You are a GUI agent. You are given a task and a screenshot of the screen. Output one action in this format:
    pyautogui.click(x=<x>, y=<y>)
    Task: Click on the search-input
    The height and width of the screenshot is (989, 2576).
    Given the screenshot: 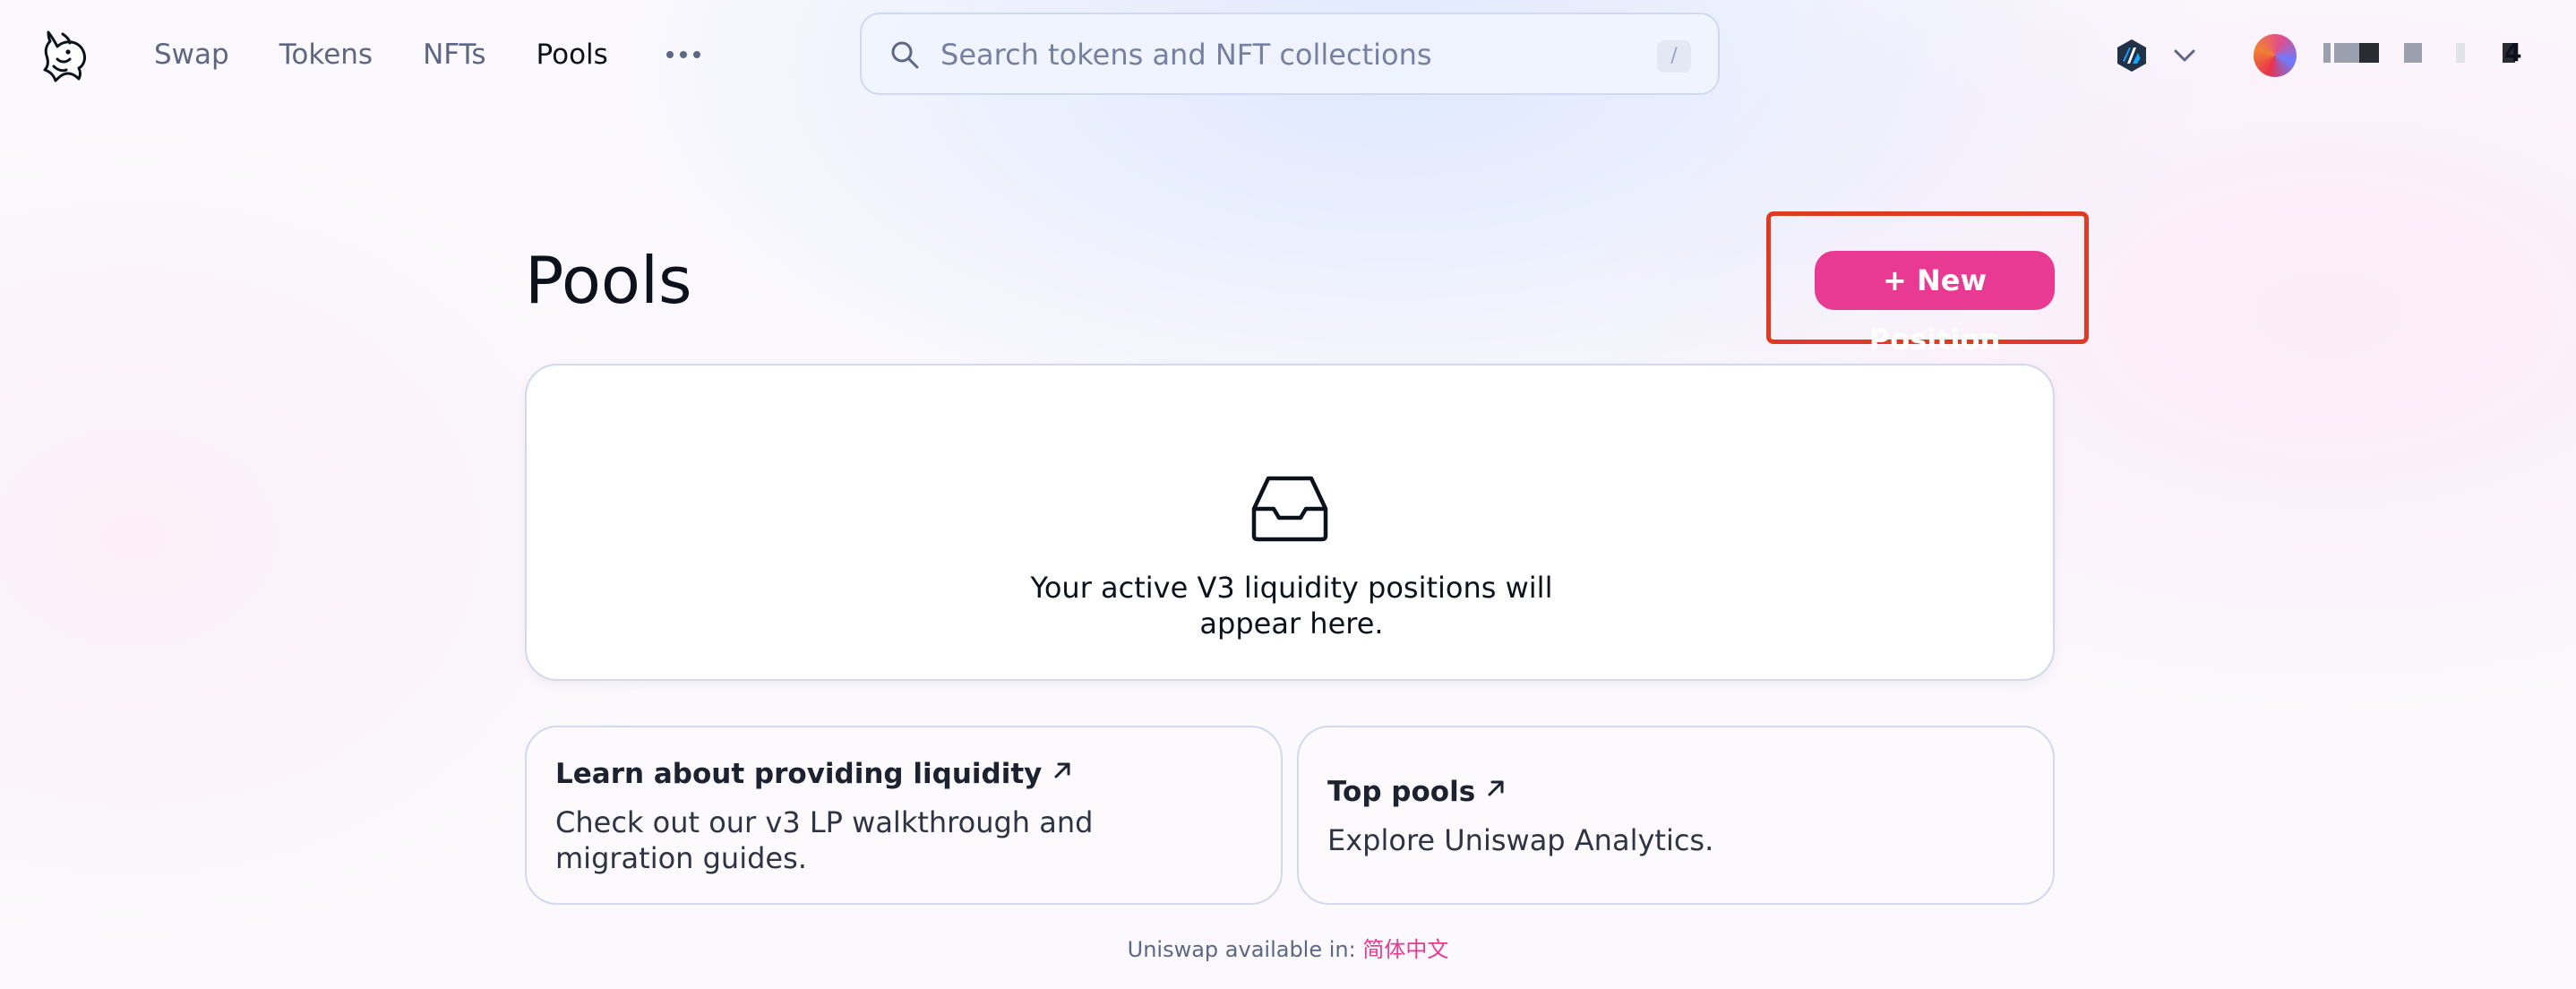 What is the action you would take?
    pyautogui.click(x=1280, y=55)
    